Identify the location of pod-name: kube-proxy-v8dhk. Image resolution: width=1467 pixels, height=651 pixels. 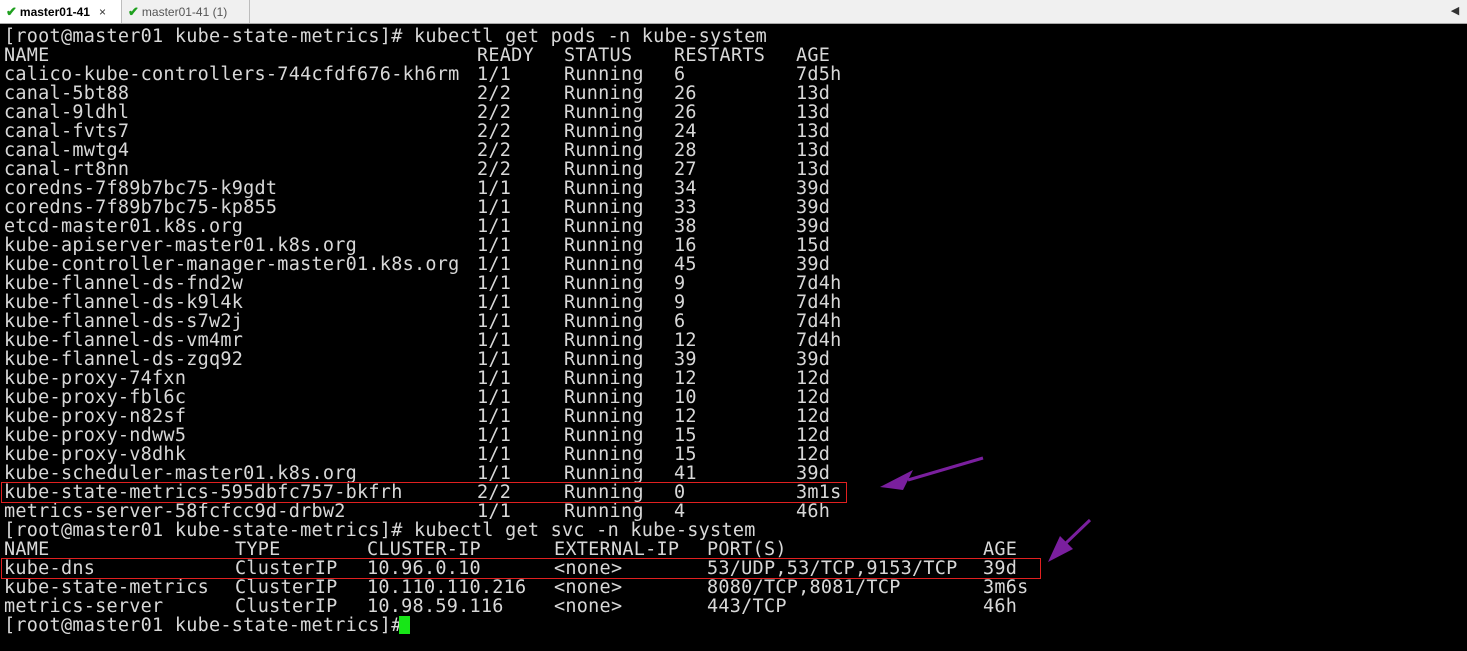
(95, 454).